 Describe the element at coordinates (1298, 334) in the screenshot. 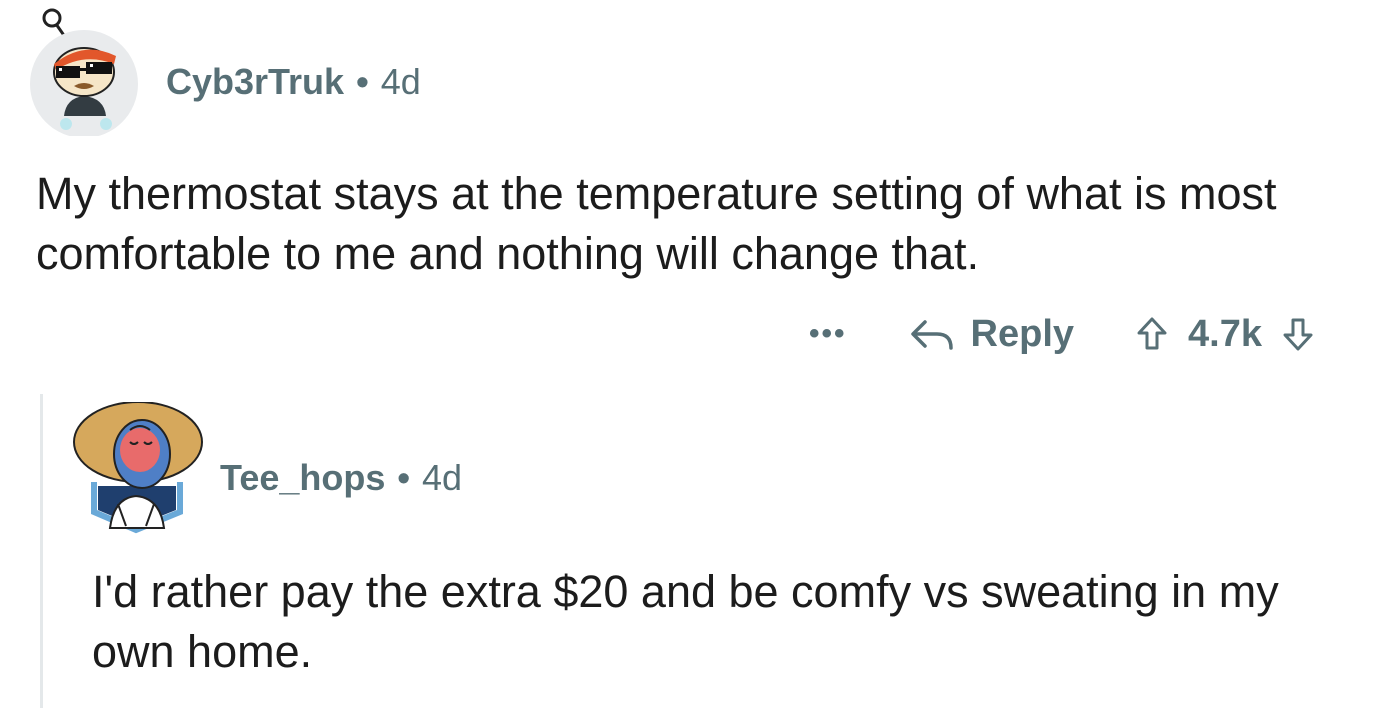

I see `downvote-icon` at that location.